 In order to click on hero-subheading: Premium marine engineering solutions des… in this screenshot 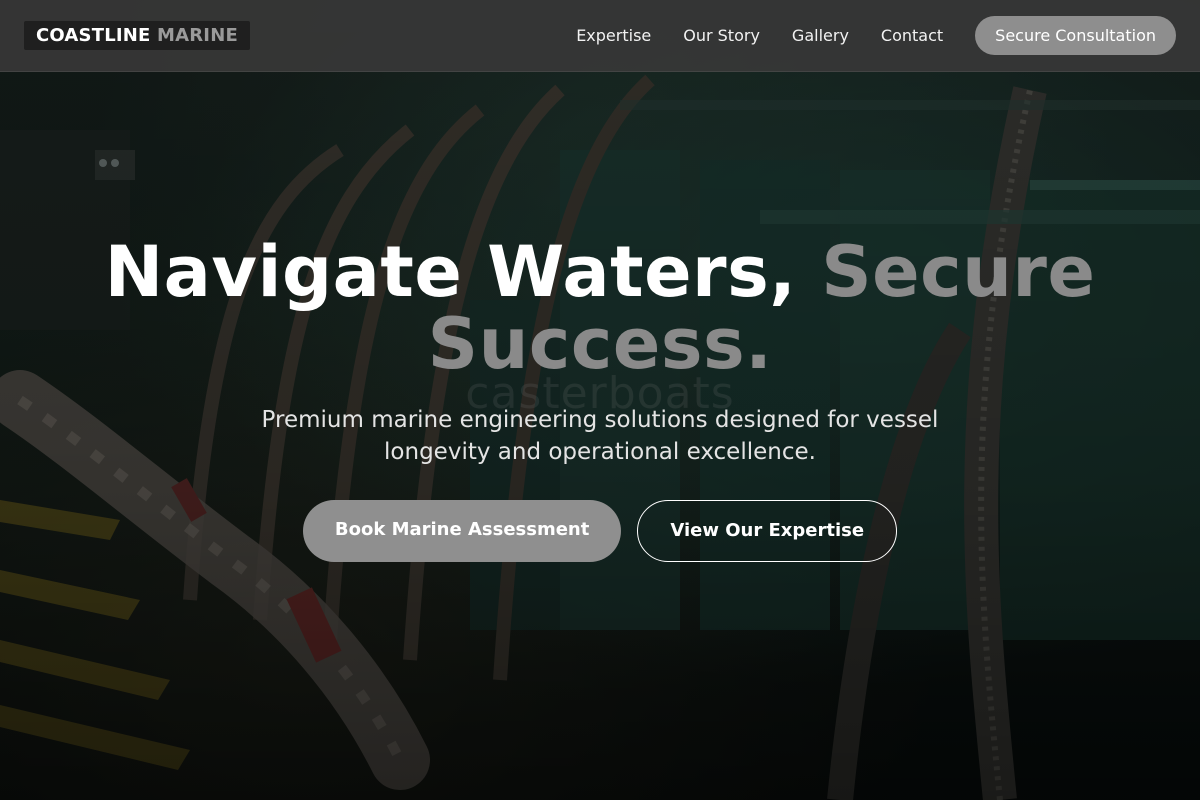, I will do `click(600, 436)`.